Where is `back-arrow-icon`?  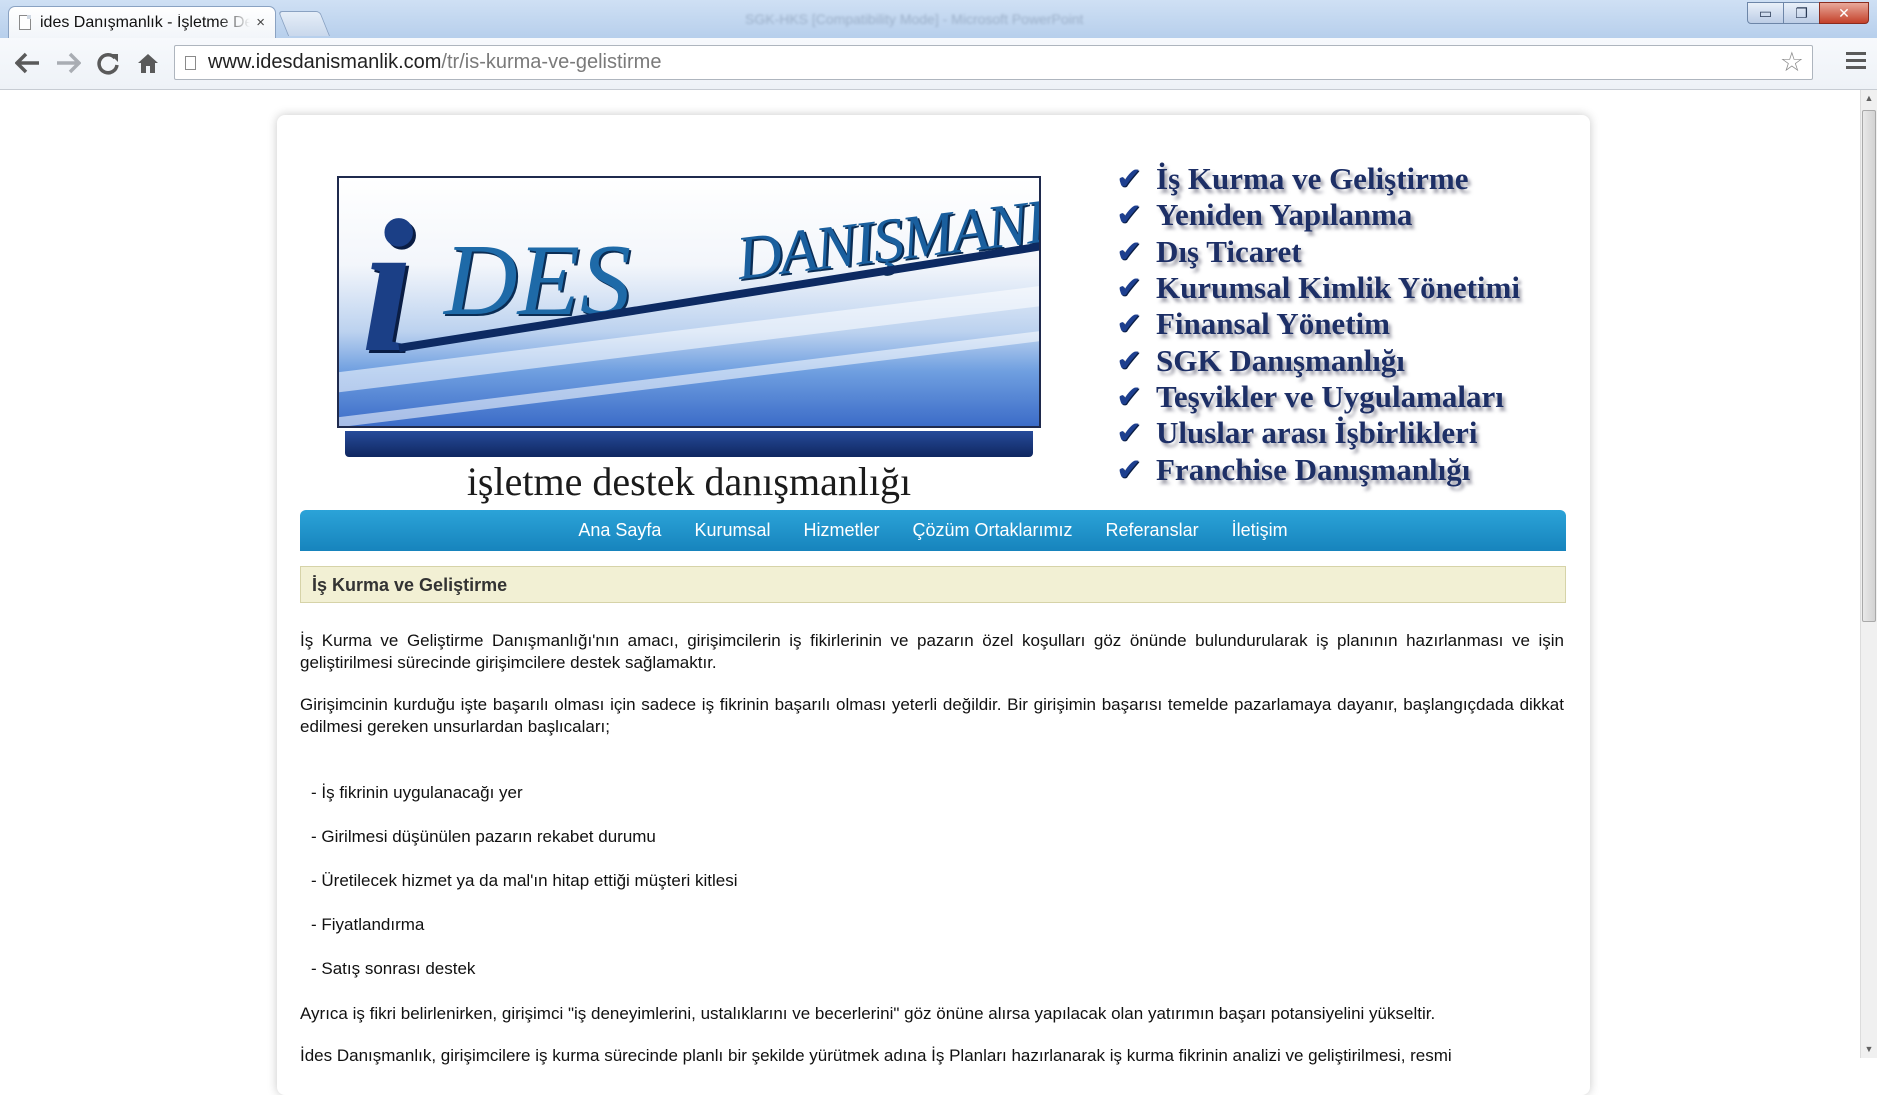 back-arrow-icon is located at coordinates (28, 63).